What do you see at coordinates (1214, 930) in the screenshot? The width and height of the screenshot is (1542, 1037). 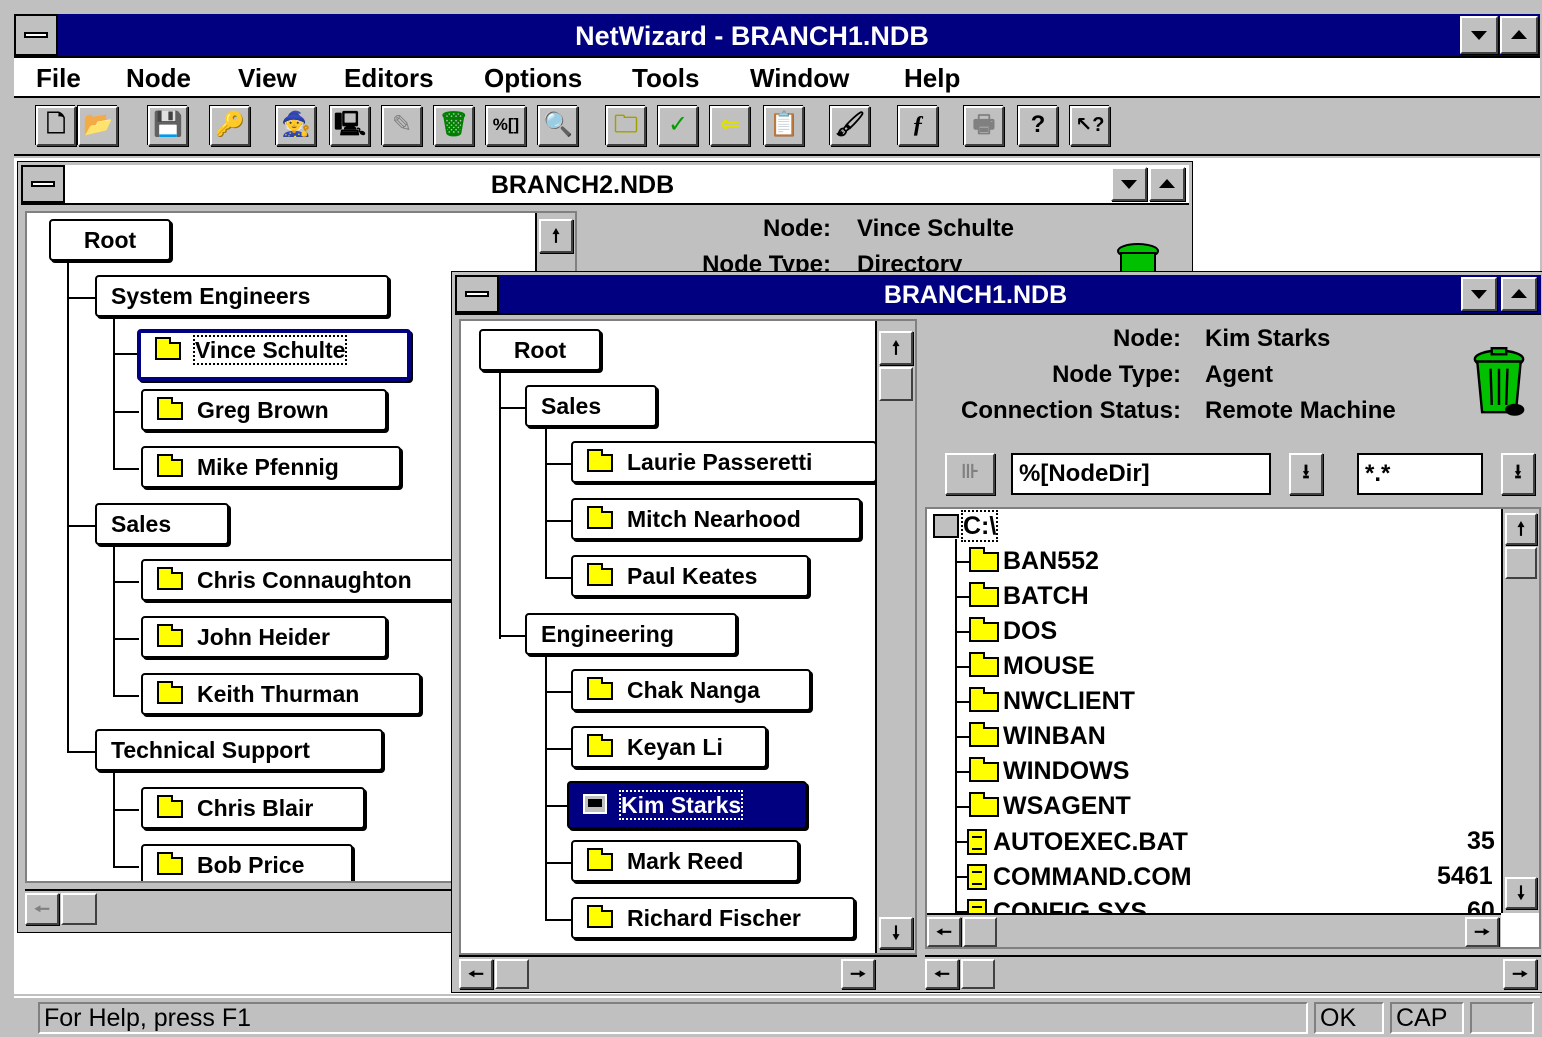 I see `file-horizontal-scrollbar: 🠔 🠖` at bounding box center [1214, 930].